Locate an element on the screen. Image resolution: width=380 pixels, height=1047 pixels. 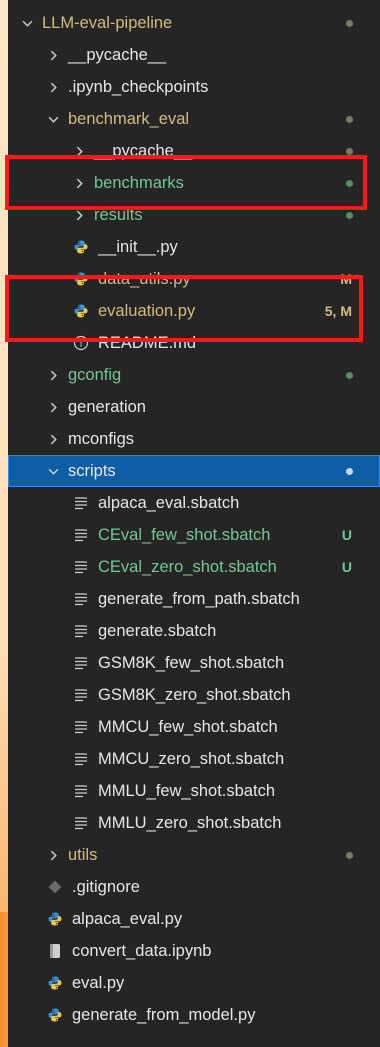
notebook-icon is located at coordinates (55, 951).